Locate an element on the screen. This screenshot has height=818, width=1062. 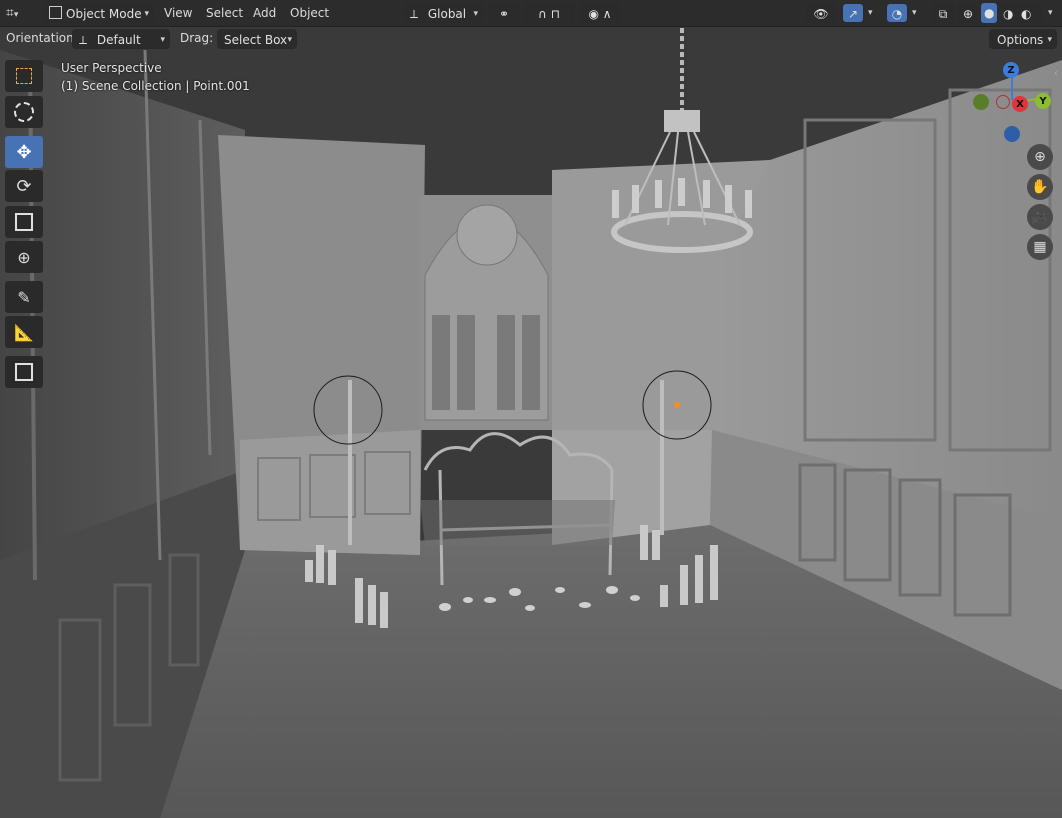
rendered-shading-icon: ◐ is located at coordinates (1026, 14).